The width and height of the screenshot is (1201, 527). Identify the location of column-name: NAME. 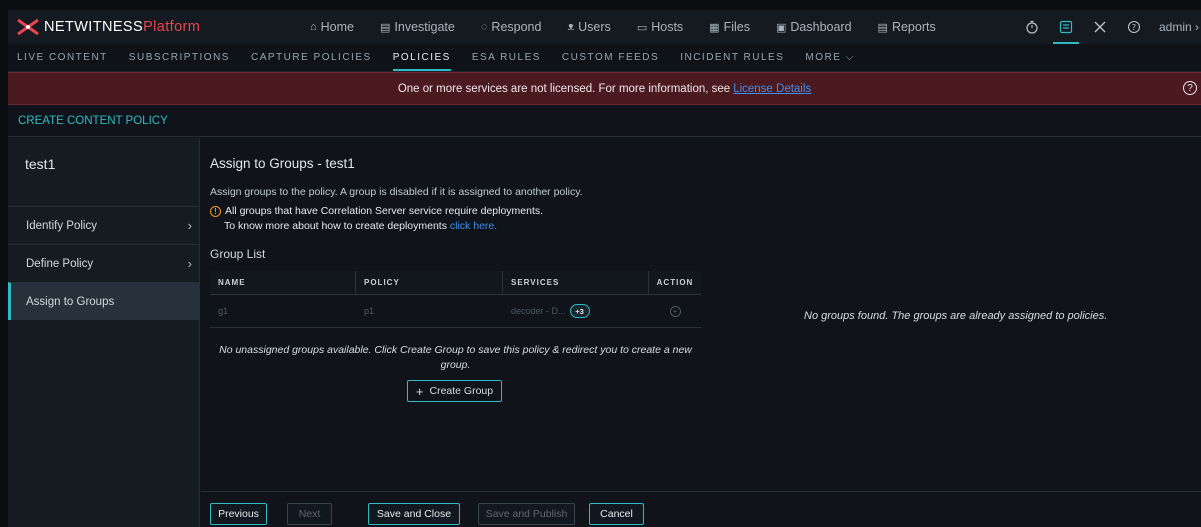
(283, 282).